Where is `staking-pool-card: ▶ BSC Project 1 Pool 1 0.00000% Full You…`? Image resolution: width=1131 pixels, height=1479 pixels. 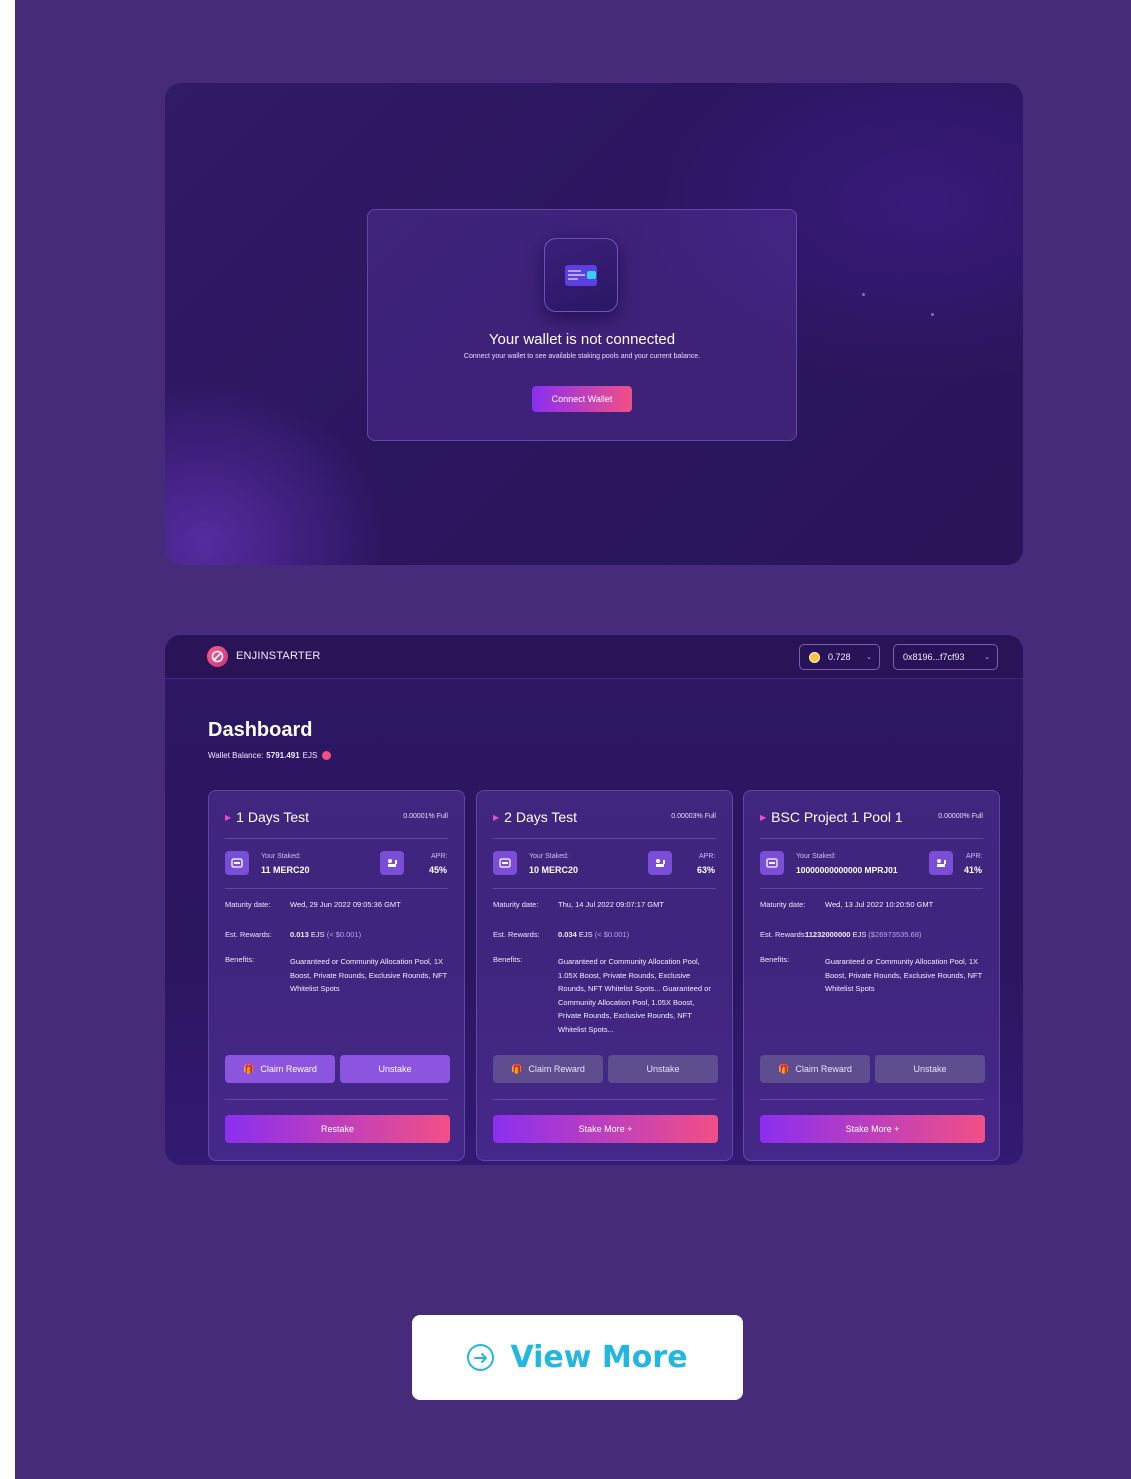
staking-pool-card: ▶ BSC Project 1 Pool 1 0.00000% Full You… is located at coordinates (871, 975).